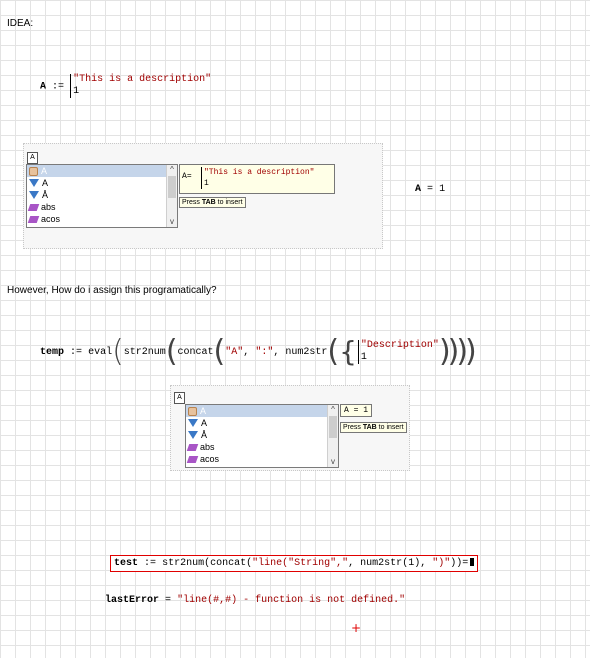 The width and height of the screenshot is (590, 658). I want to click on last-error-label: lastError, so click(132, 600).